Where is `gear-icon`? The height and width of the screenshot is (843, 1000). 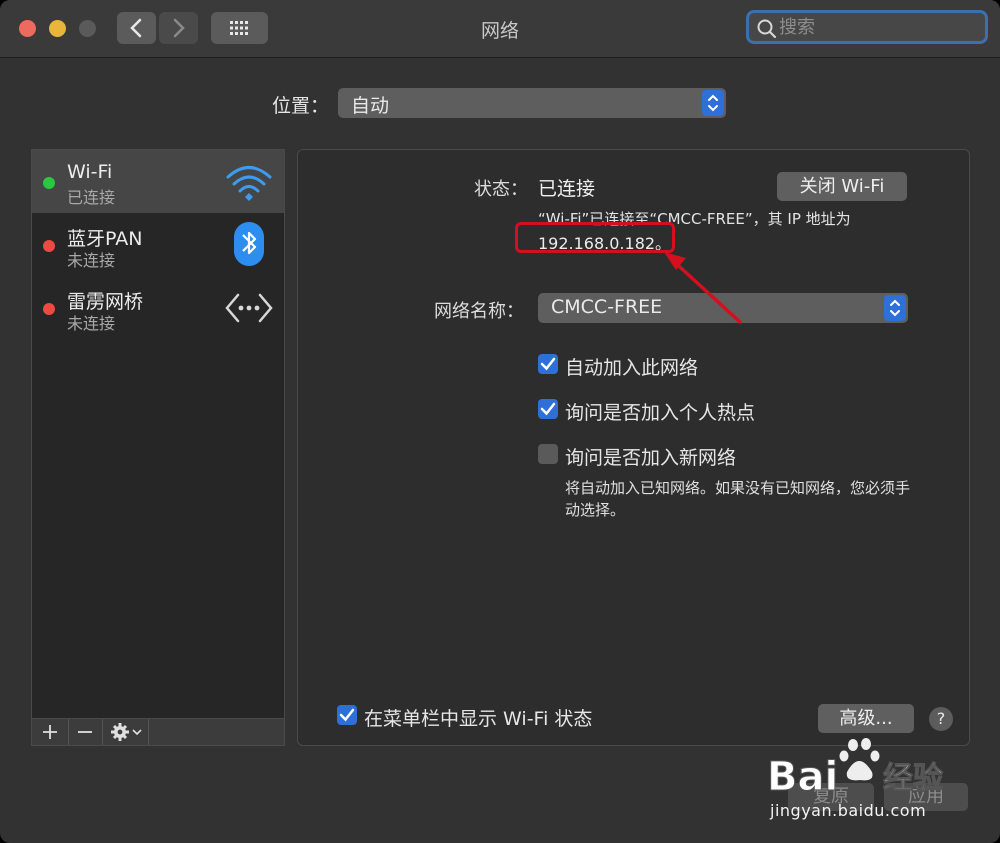
gear-icon is located at coordinates (126, 732).